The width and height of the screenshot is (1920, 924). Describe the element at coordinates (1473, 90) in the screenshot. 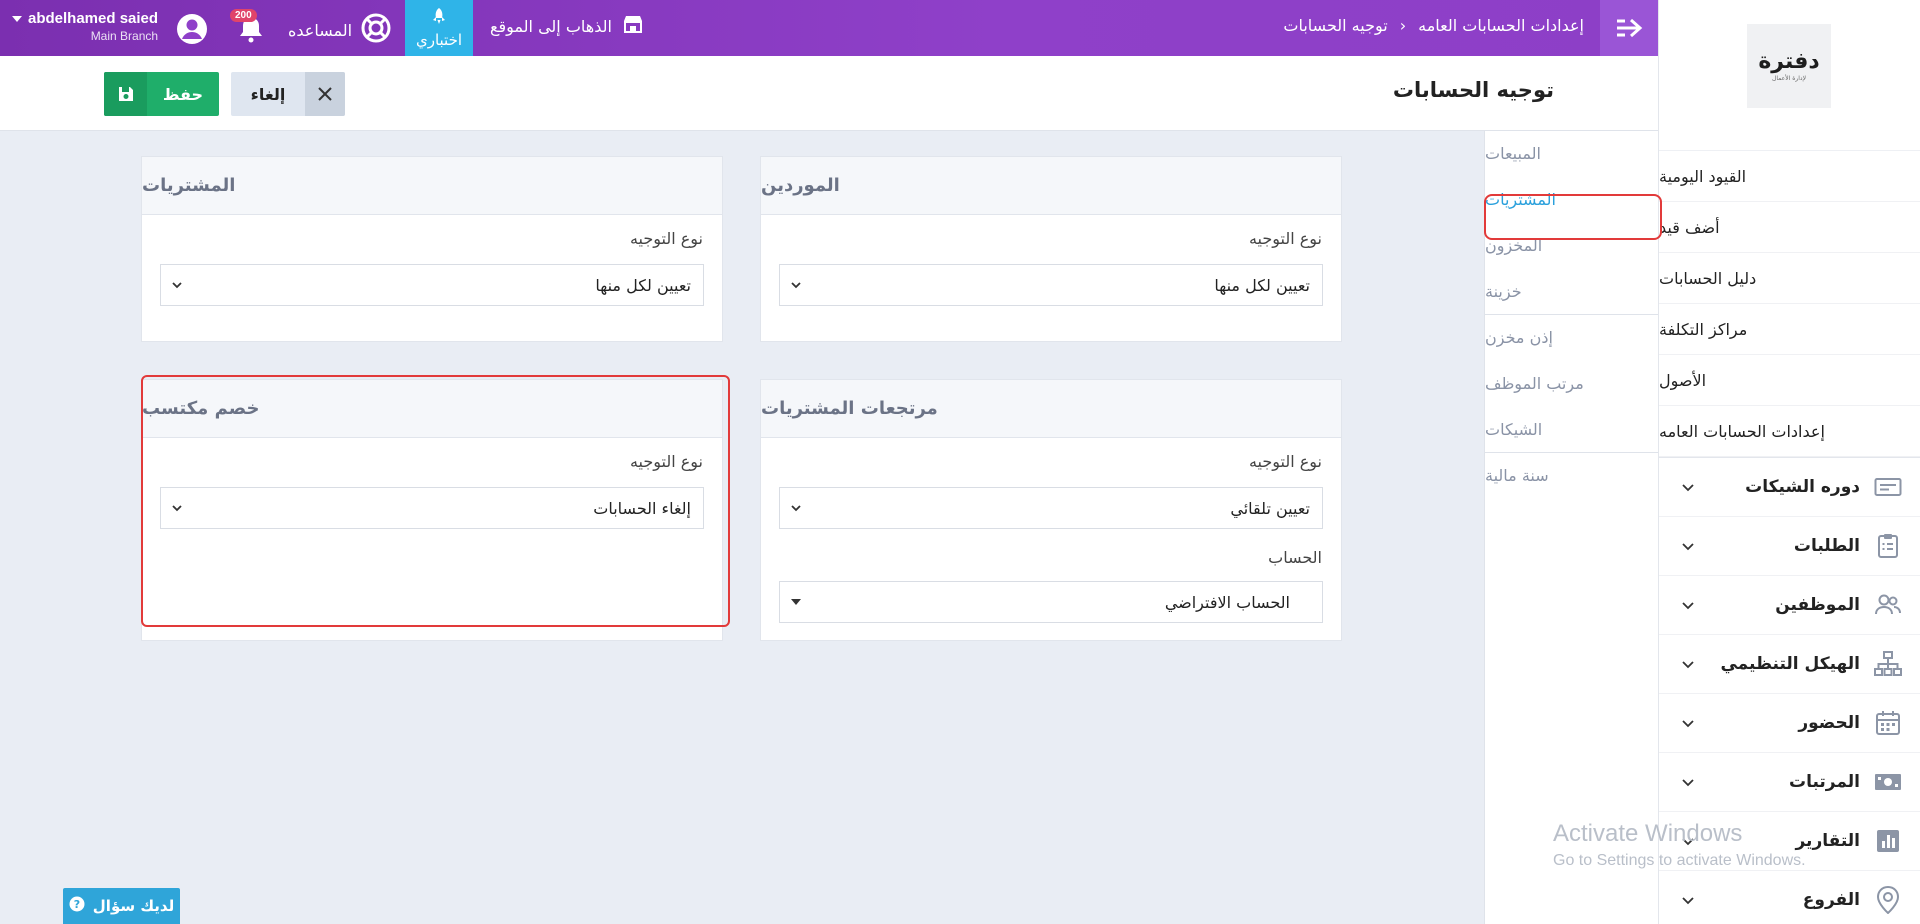

I see `page-title: توجيه الحسابات` at that location.